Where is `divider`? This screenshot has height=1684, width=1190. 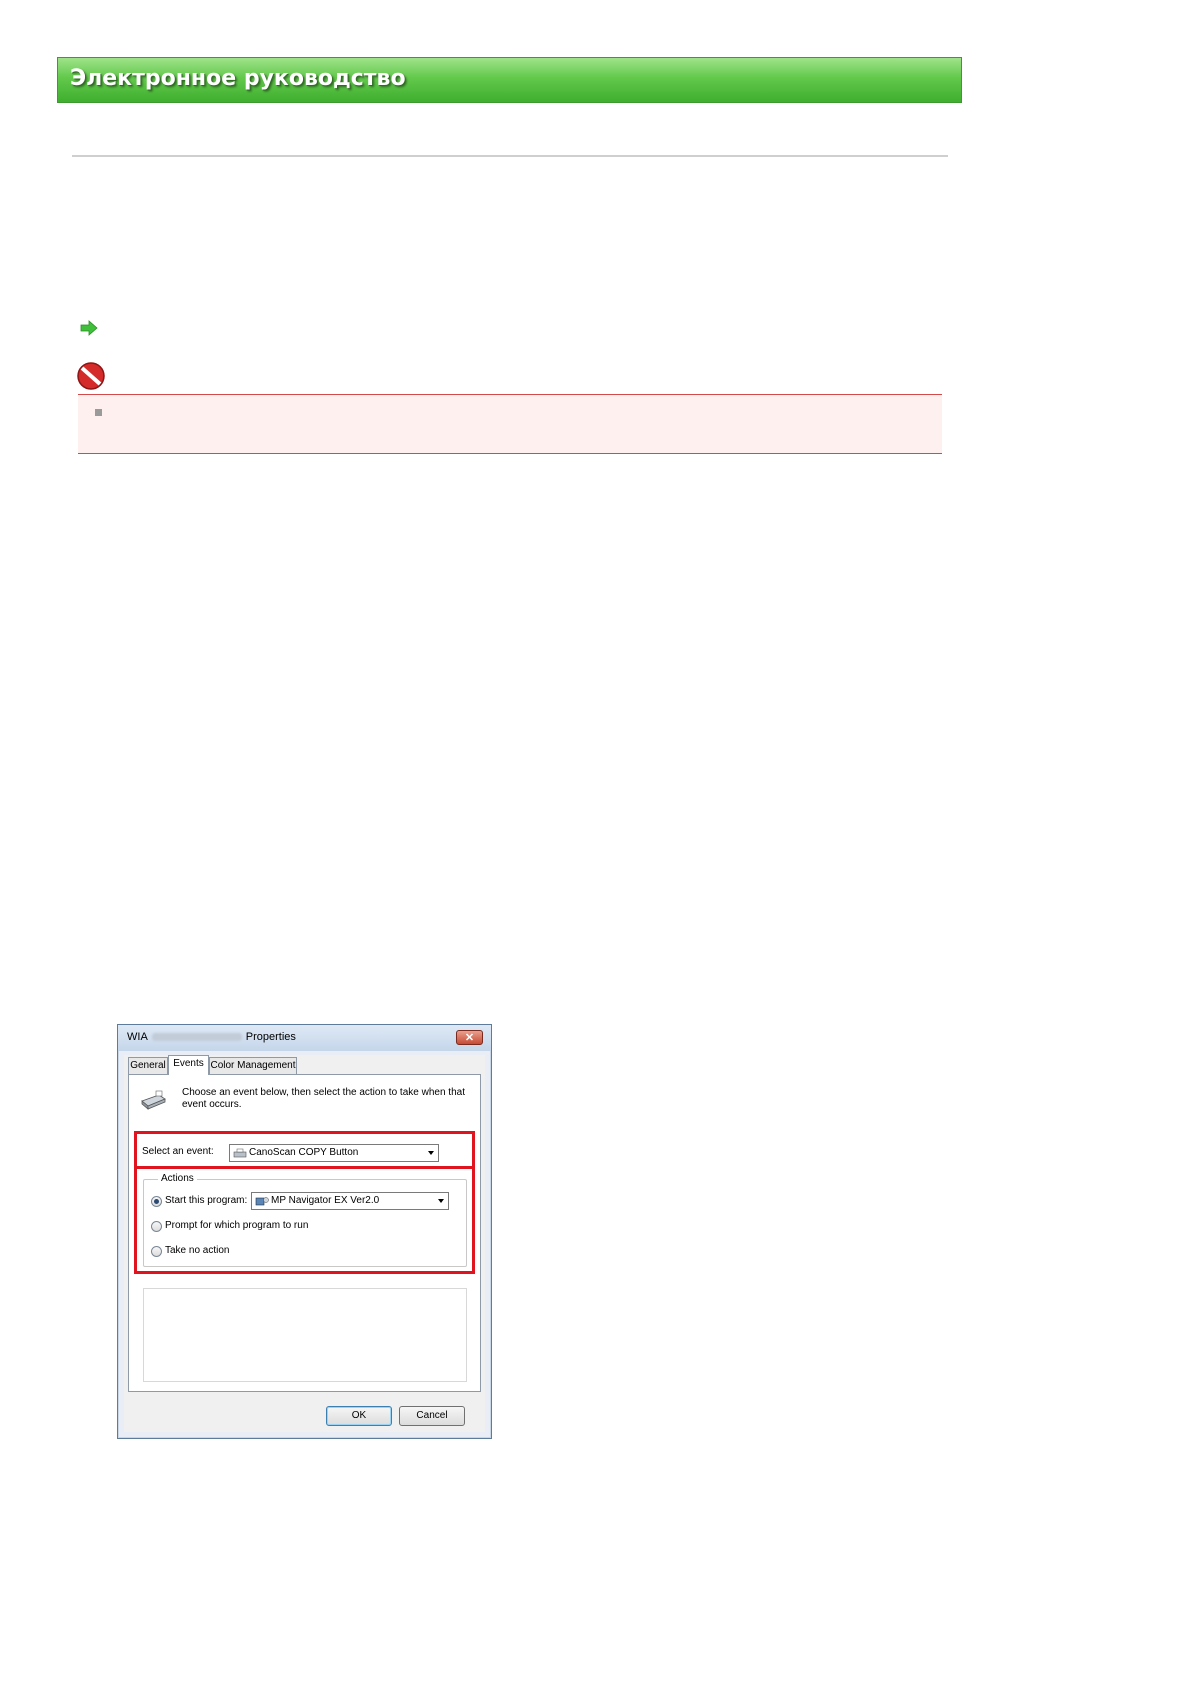
divider is located at coordinates (510, 156).